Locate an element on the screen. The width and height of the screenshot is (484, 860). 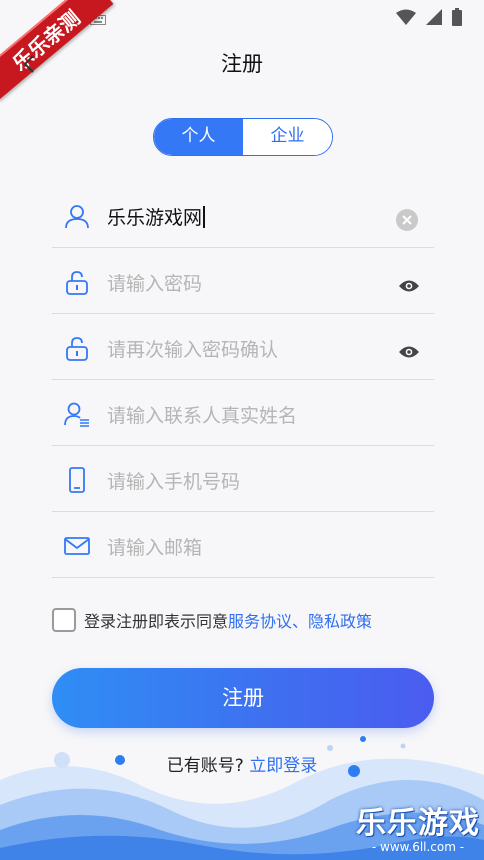
cell-signal-icon is located at coordinates (434, 19).